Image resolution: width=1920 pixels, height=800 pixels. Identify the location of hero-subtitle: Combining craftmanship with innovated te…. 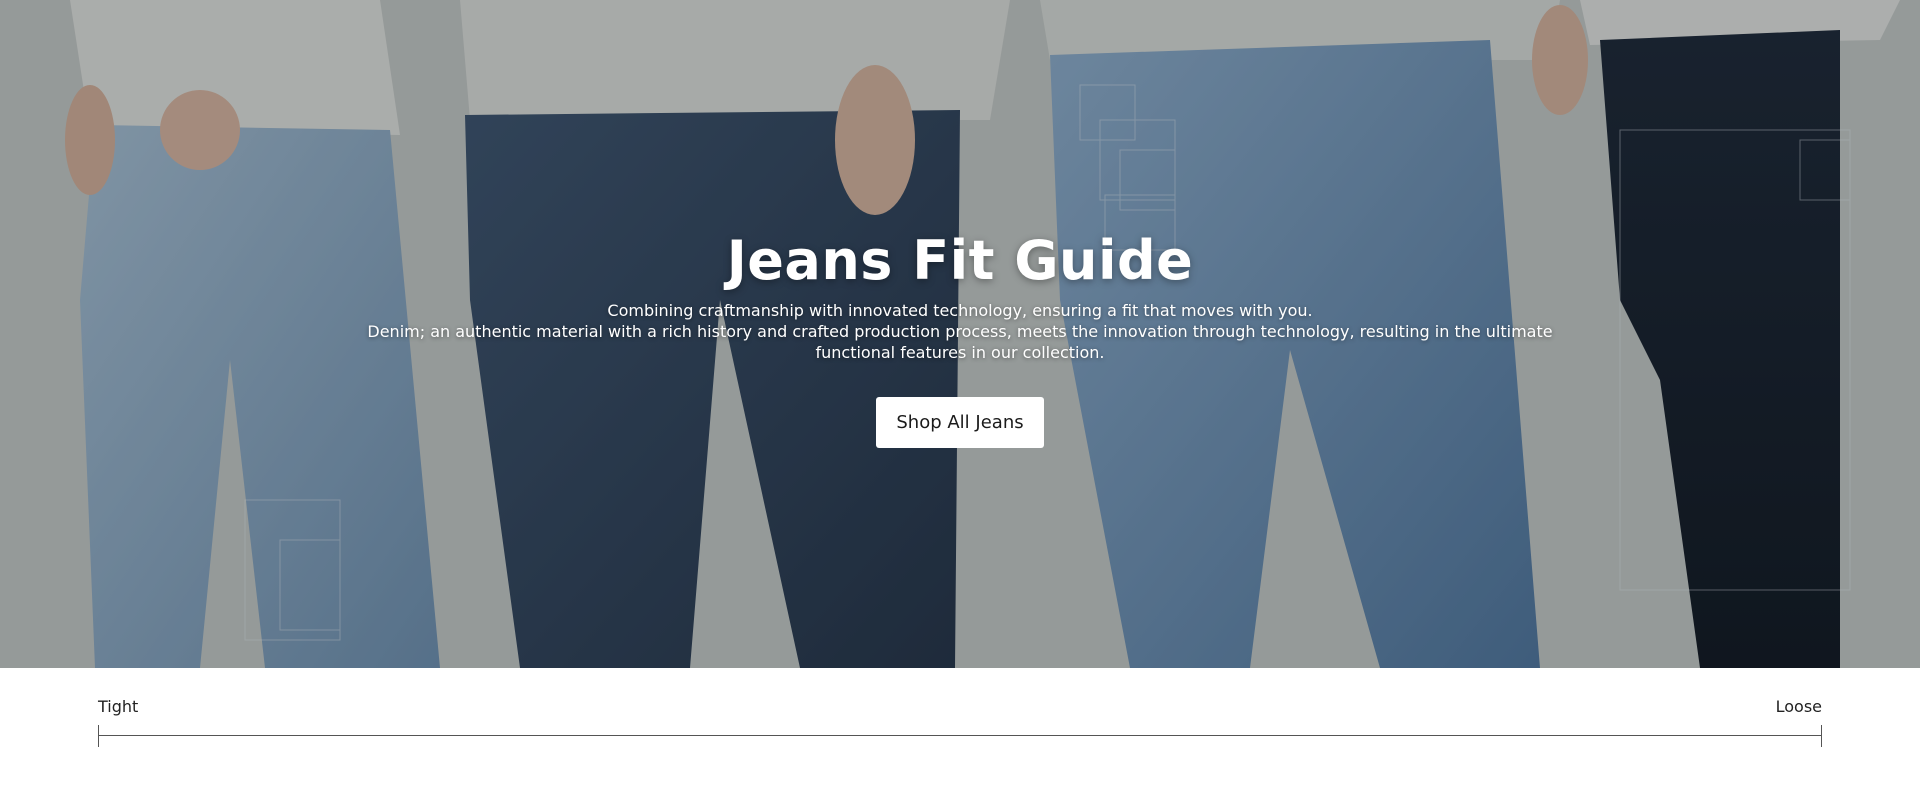
(960, 331).